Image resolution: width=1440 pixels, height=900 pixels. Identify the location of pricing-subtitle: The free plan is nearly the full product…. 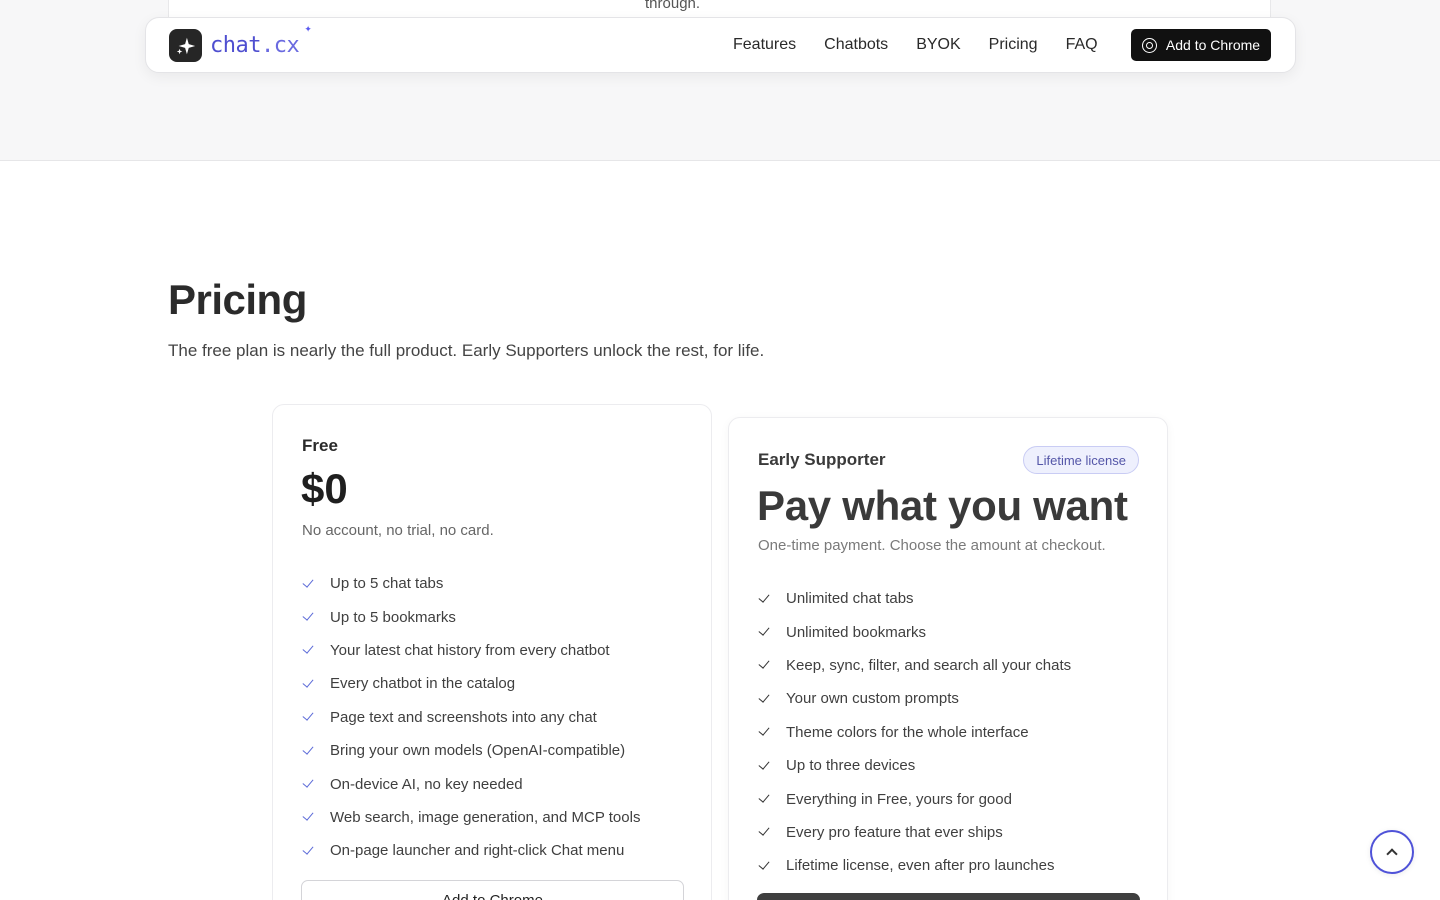
(466, 350).